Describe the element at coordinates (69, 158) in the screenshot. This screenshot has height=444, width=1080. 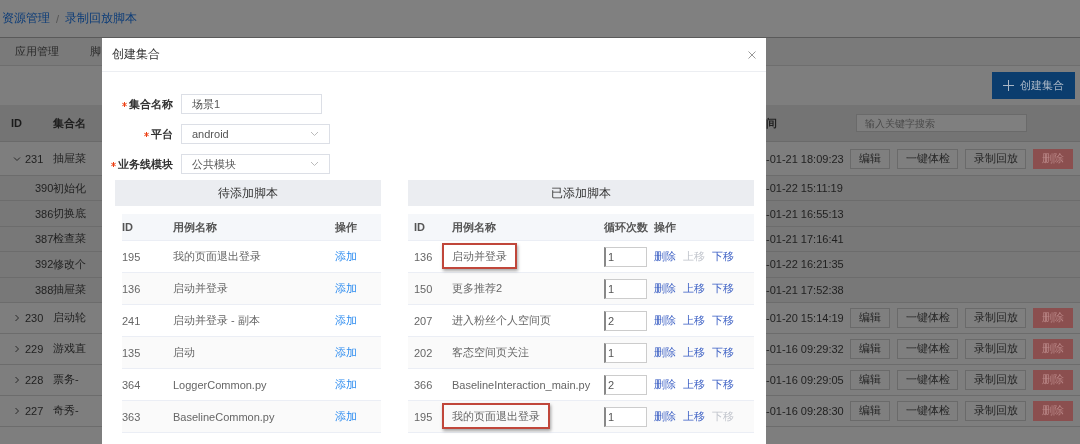
I see `collection-name: 抽屉菜` at that location.